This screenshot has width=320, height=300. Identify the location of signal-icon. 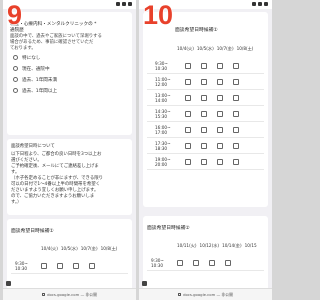
(254, 4).